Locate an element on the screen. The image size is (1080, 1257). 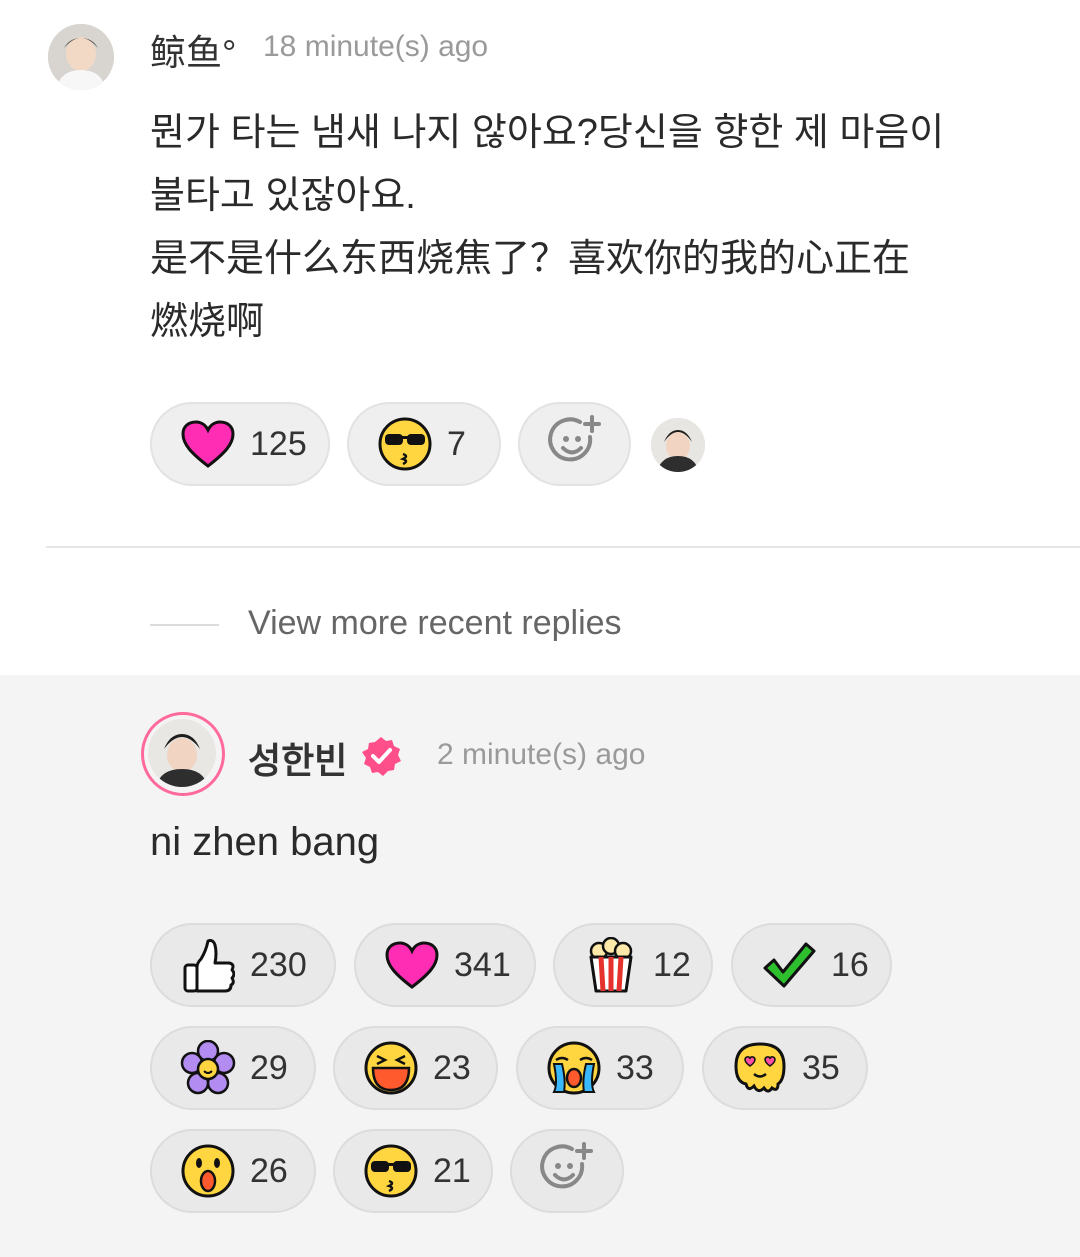
reaction-count: 7 is located at coordinates (456, 443).